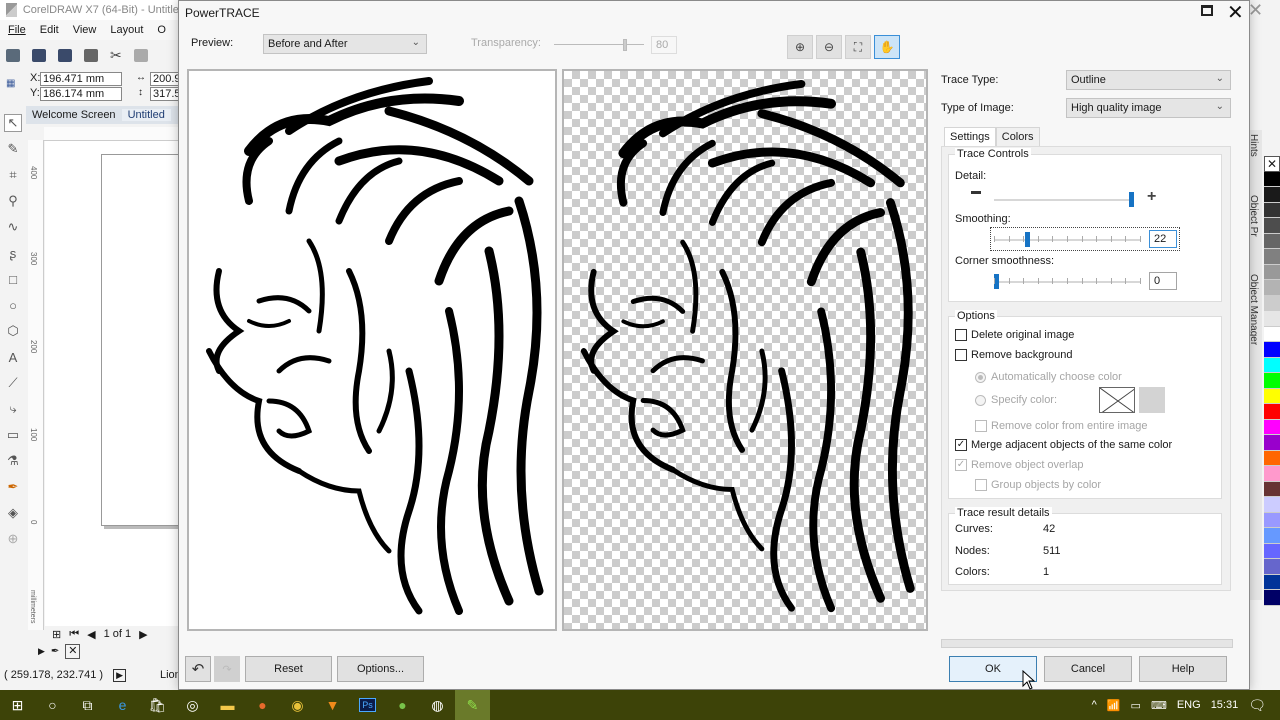  What do you see at coordinates (1028, 239) in the screenshot?
I see `smoothing-slider-thumb` at bounding box center [1028, 239].